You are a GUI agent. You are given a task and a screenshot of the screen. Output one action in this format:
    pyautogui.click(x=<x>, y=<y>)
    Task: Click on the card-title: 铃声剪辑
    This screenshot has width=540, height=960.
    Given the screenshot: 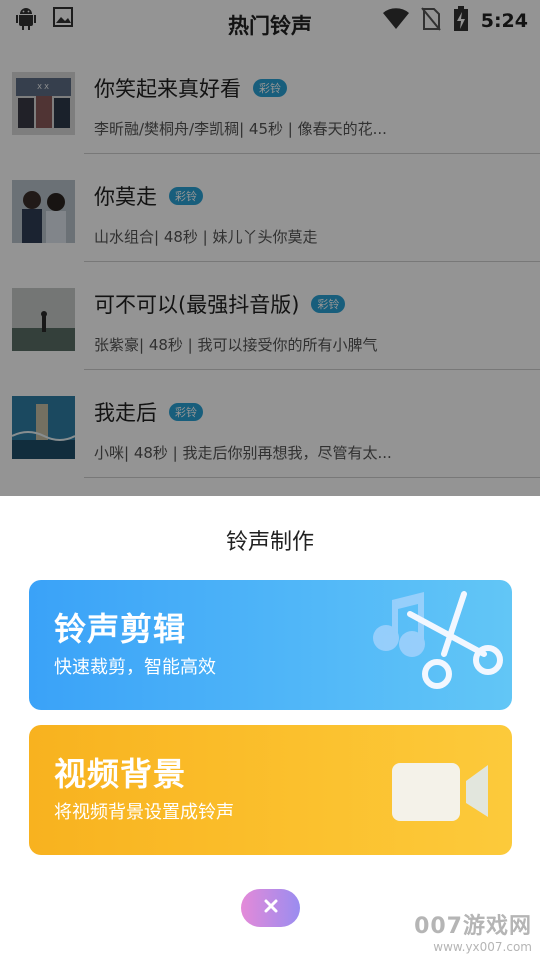 What is the action you would take?
    pyautogui.click(x=120, y=629)
    